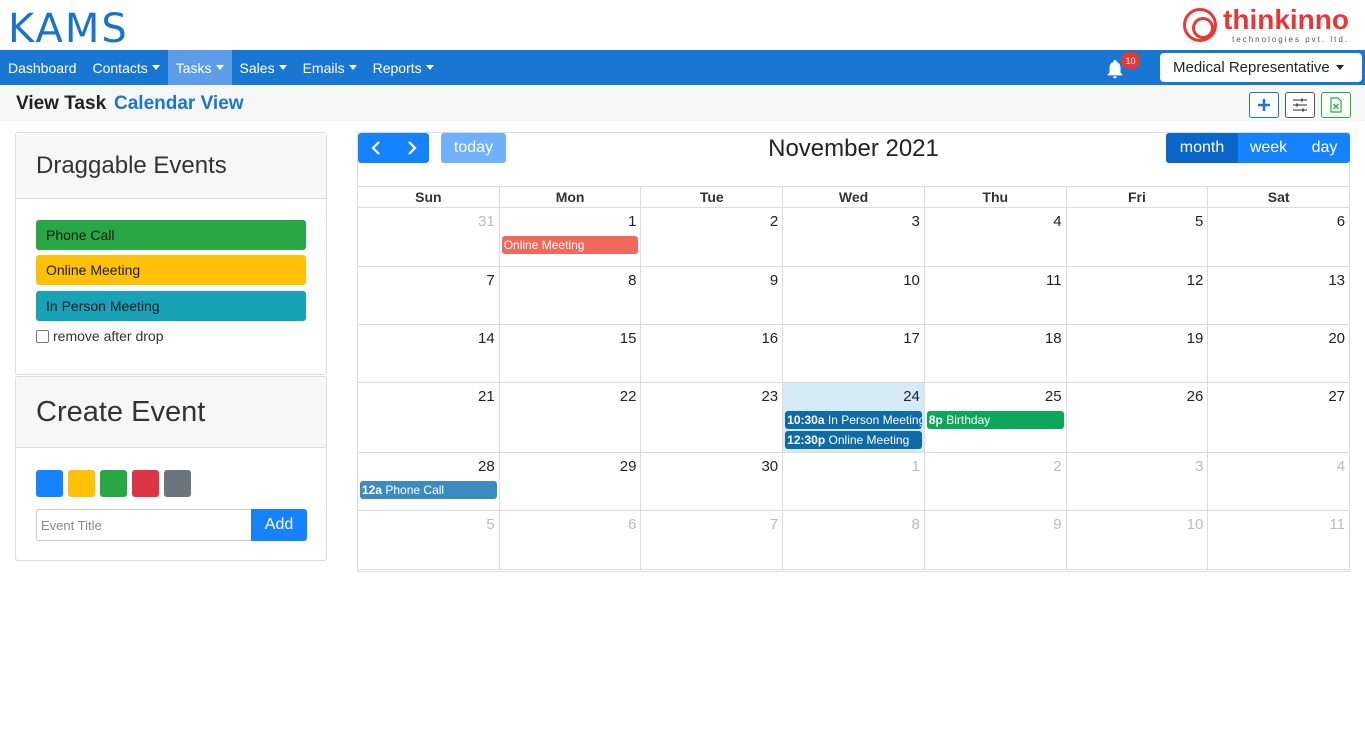 Image resolution: width=1365 pixels, height=749 pixels. What do you see at coordinates (1278, 417) in the screenshot?
I see `day-cell: 27` at bounding box center [1278, 417].